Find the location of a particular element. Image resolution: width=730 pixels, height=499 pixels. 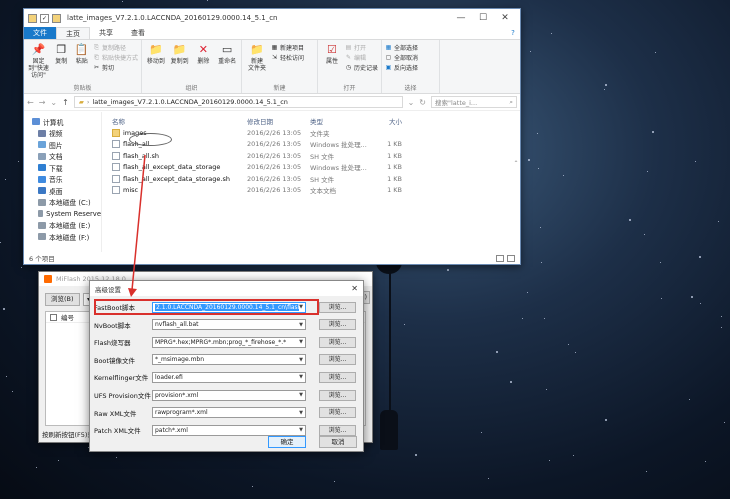

tab-home: 主页 is located at coordinates (73, 33).